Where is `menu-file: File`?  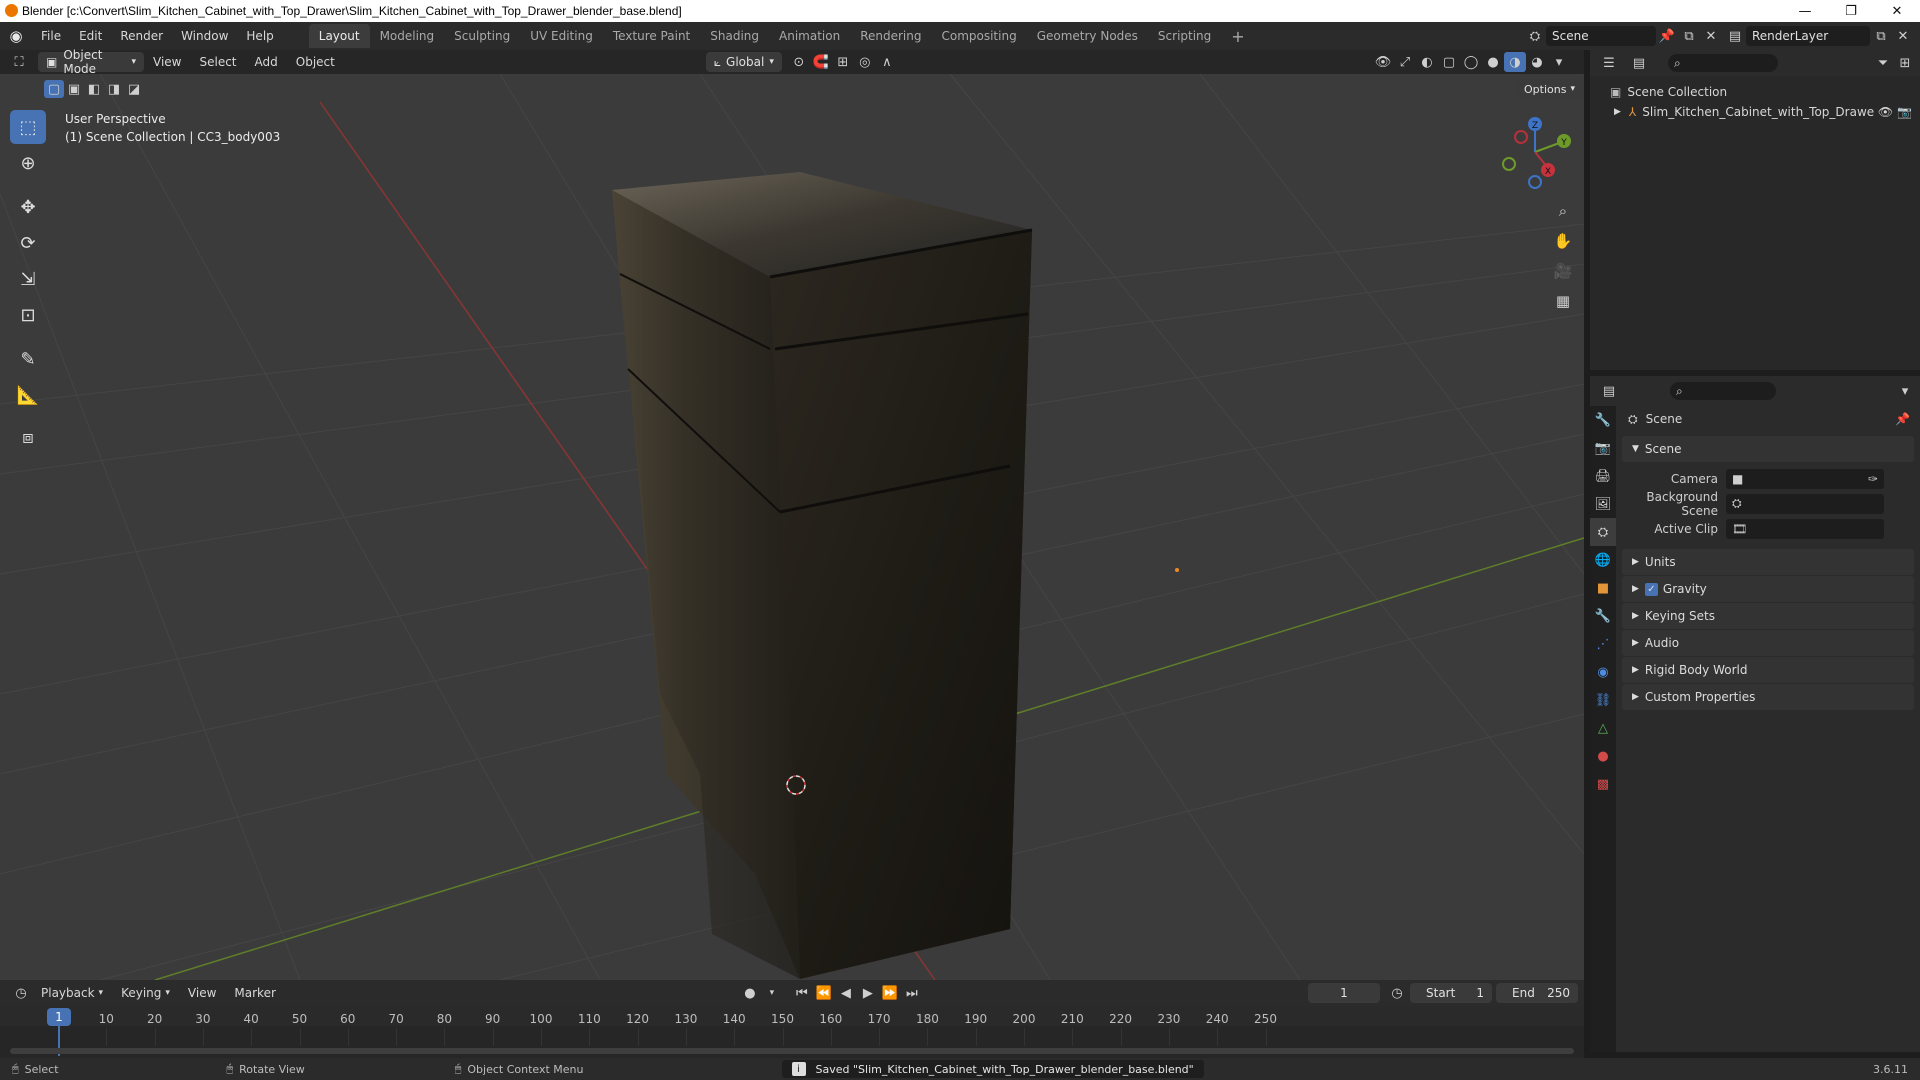
menu-file: File is located at coordinates (51, 36).